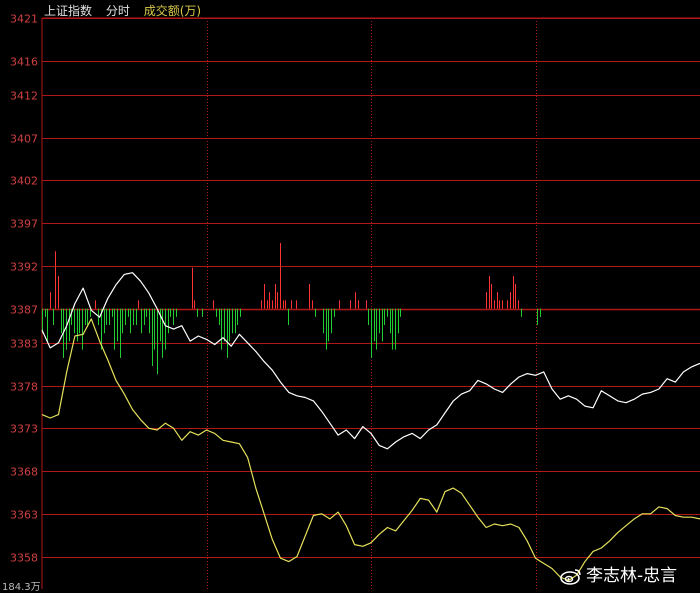  I want to click on y-tick-label: 3378, so click(24, 387).